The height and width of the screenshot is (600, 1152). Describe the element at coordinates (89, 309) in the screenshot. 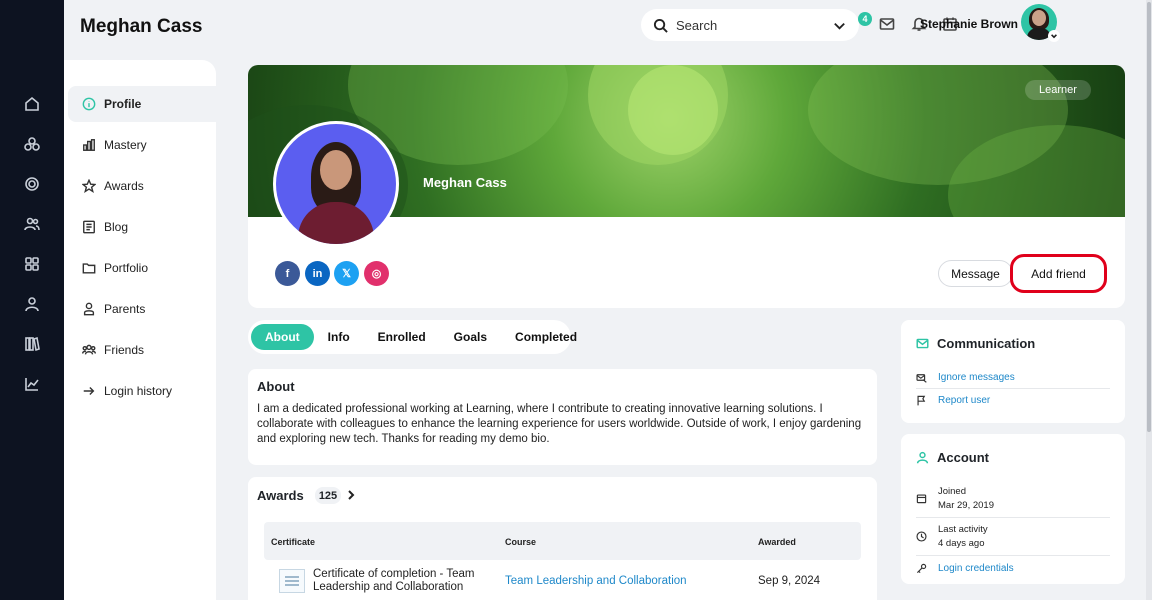

I see `parent-icon` at that location.